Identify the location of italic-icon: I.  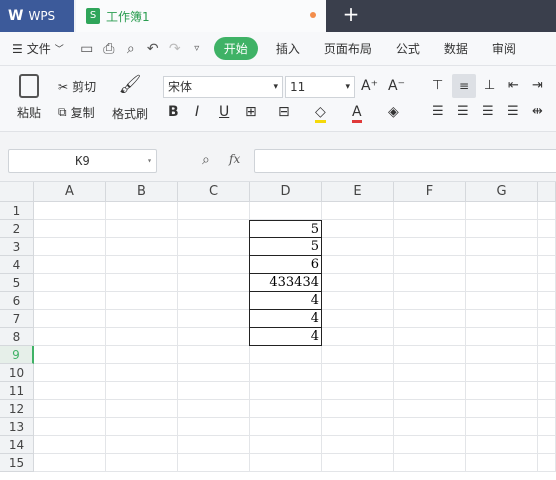
(197, 112).